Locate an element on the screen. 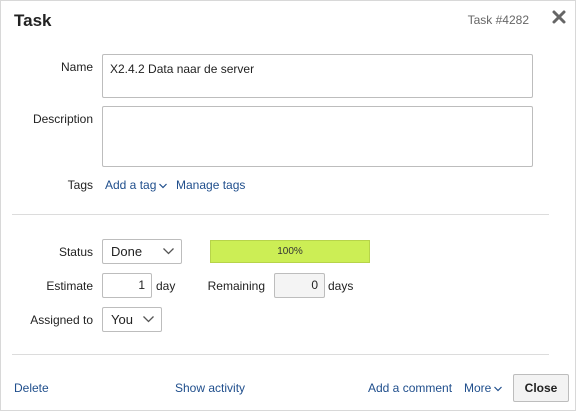  status-select: Done is located at coordinates (142, 251).